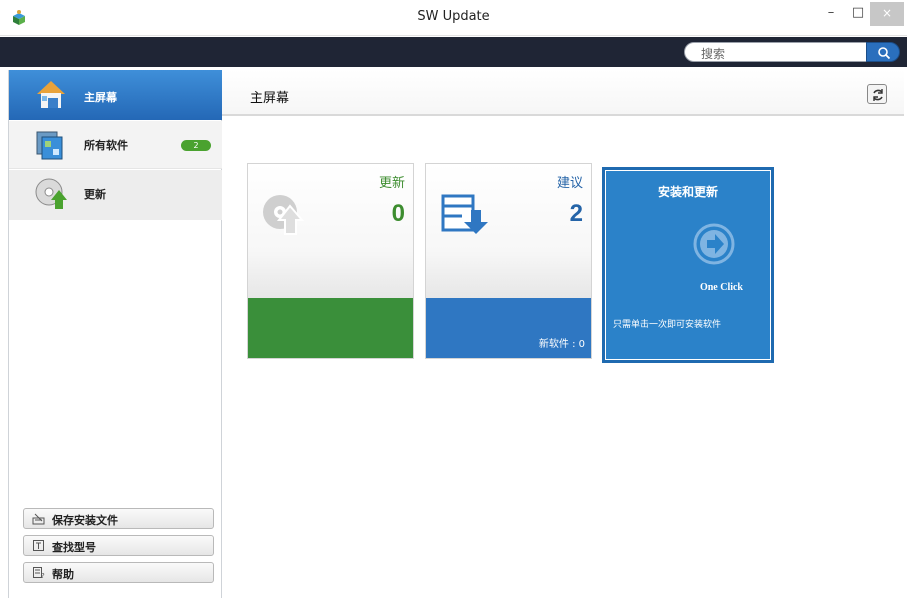 This screenshot has width=907, height=601. I want to click on one-click-label: One Click, so click(721, 287).